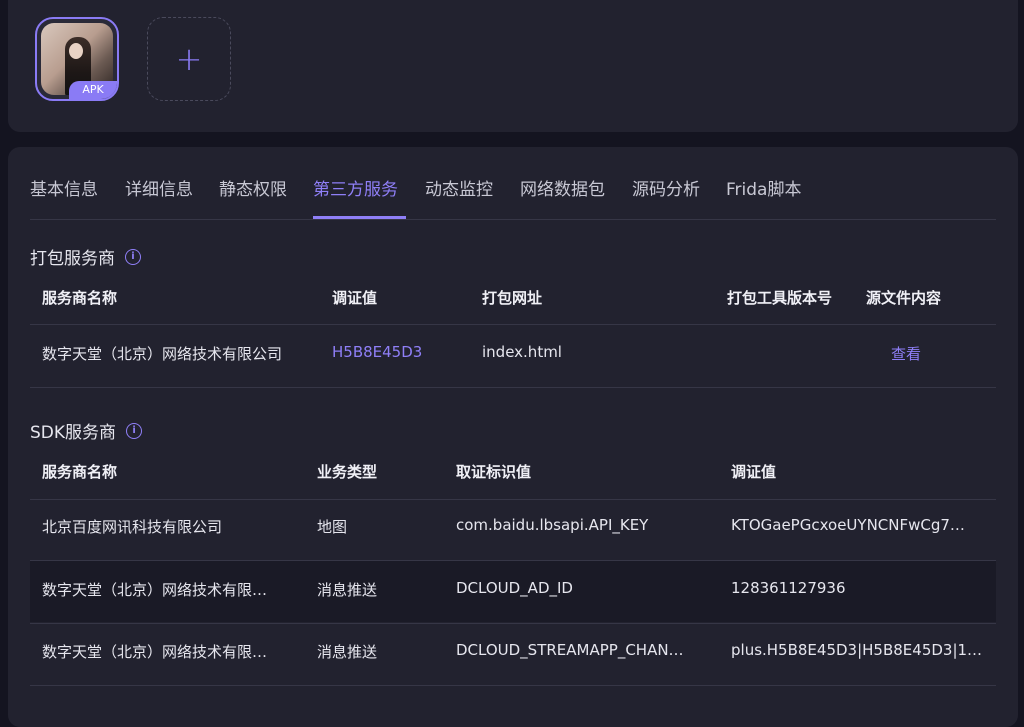 The height and width of the screenshot is (727, 1024). What do you see at coordinates (64, 187) in the screenshot?
I see `tab-basic-info: 基本信息` at bounding box center [64, 187].